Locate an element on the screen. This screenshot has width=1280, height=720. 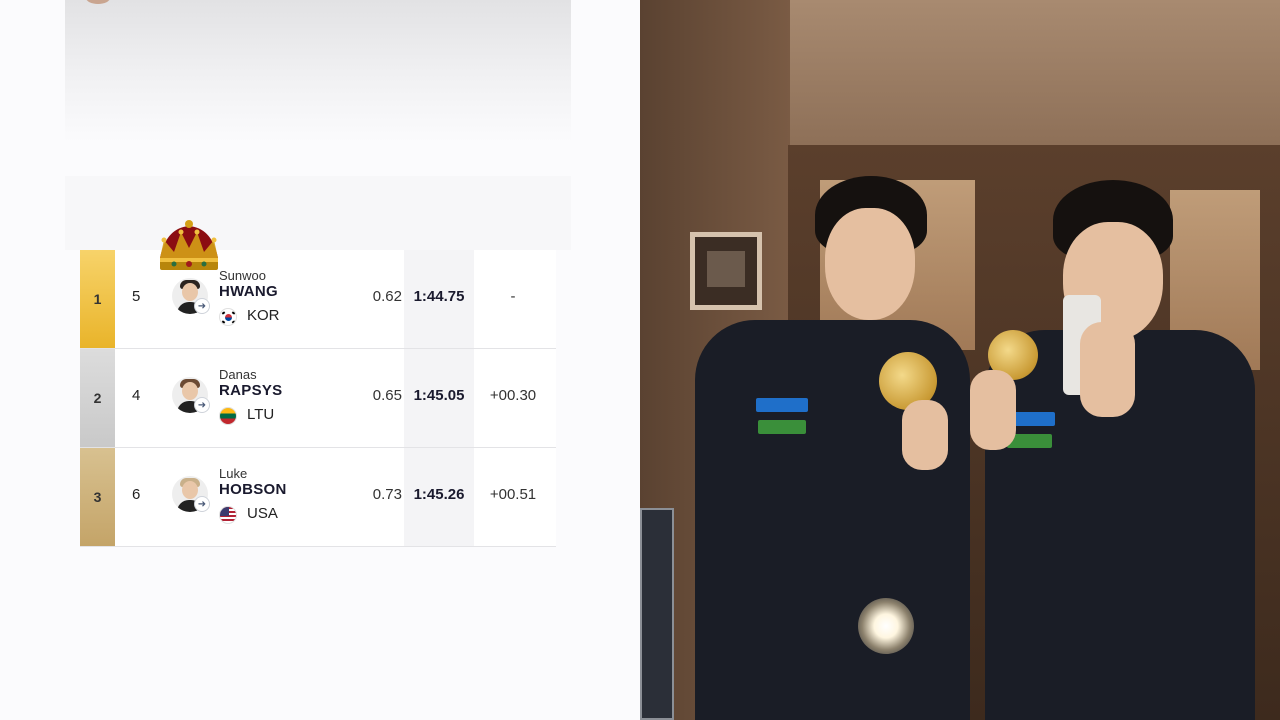
top-card is located at coordinates (318, 71).